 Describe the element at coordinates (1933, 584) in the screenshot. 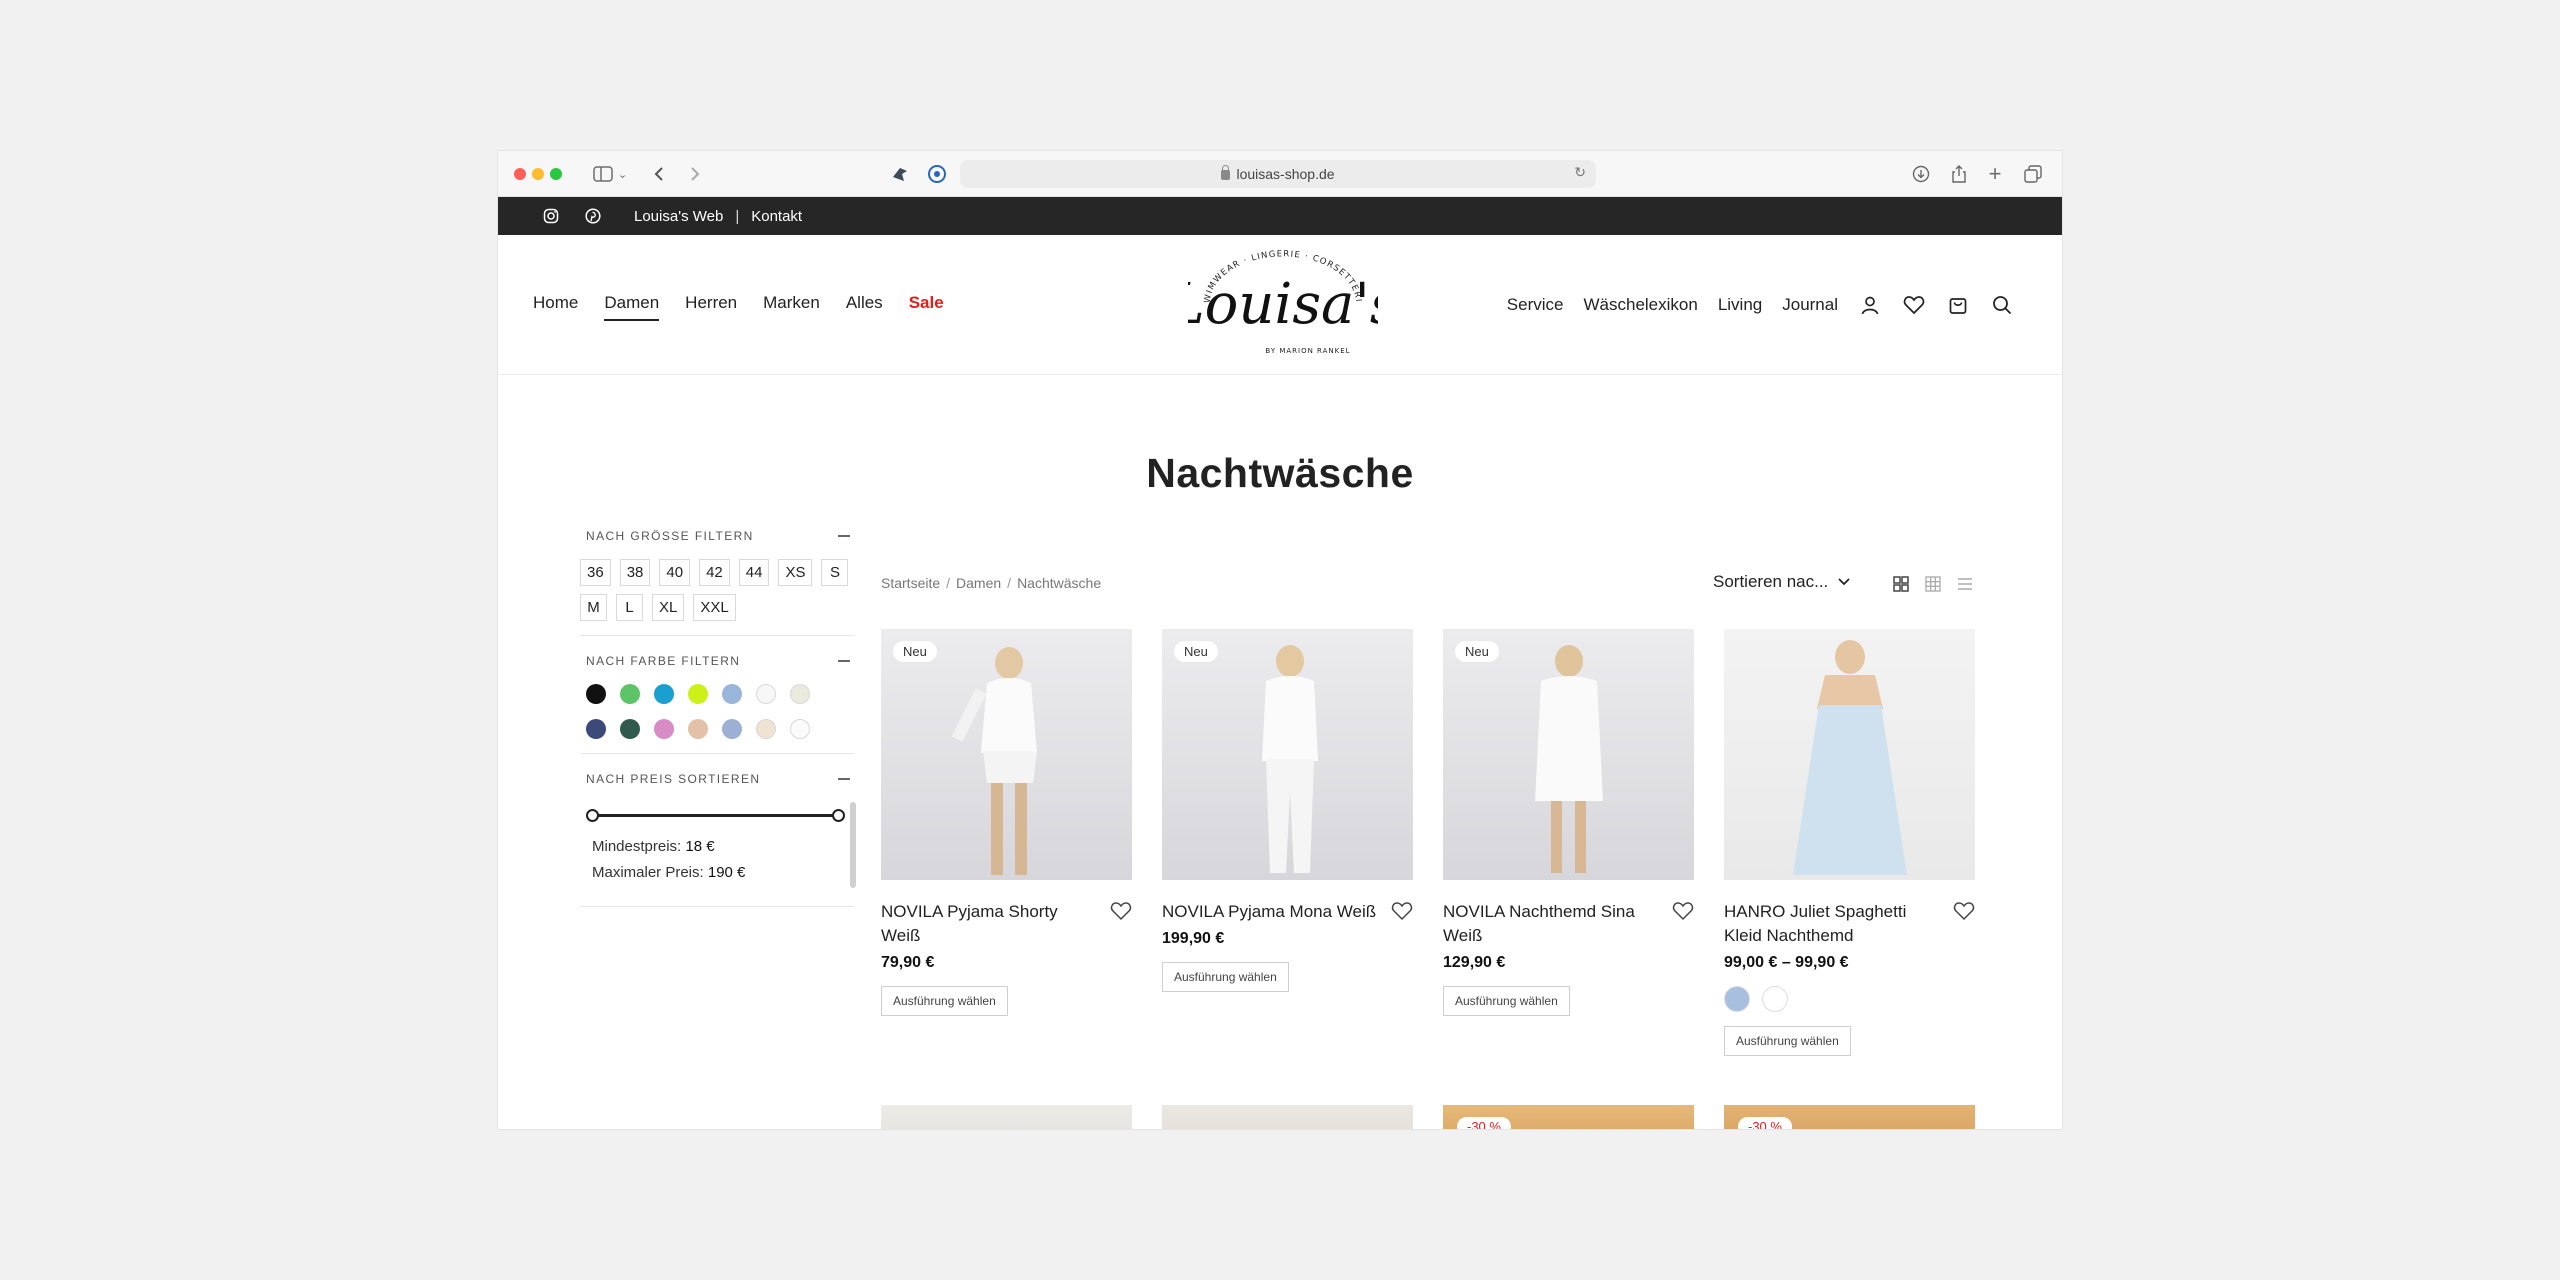

I see `grid-3-icon` at that location.